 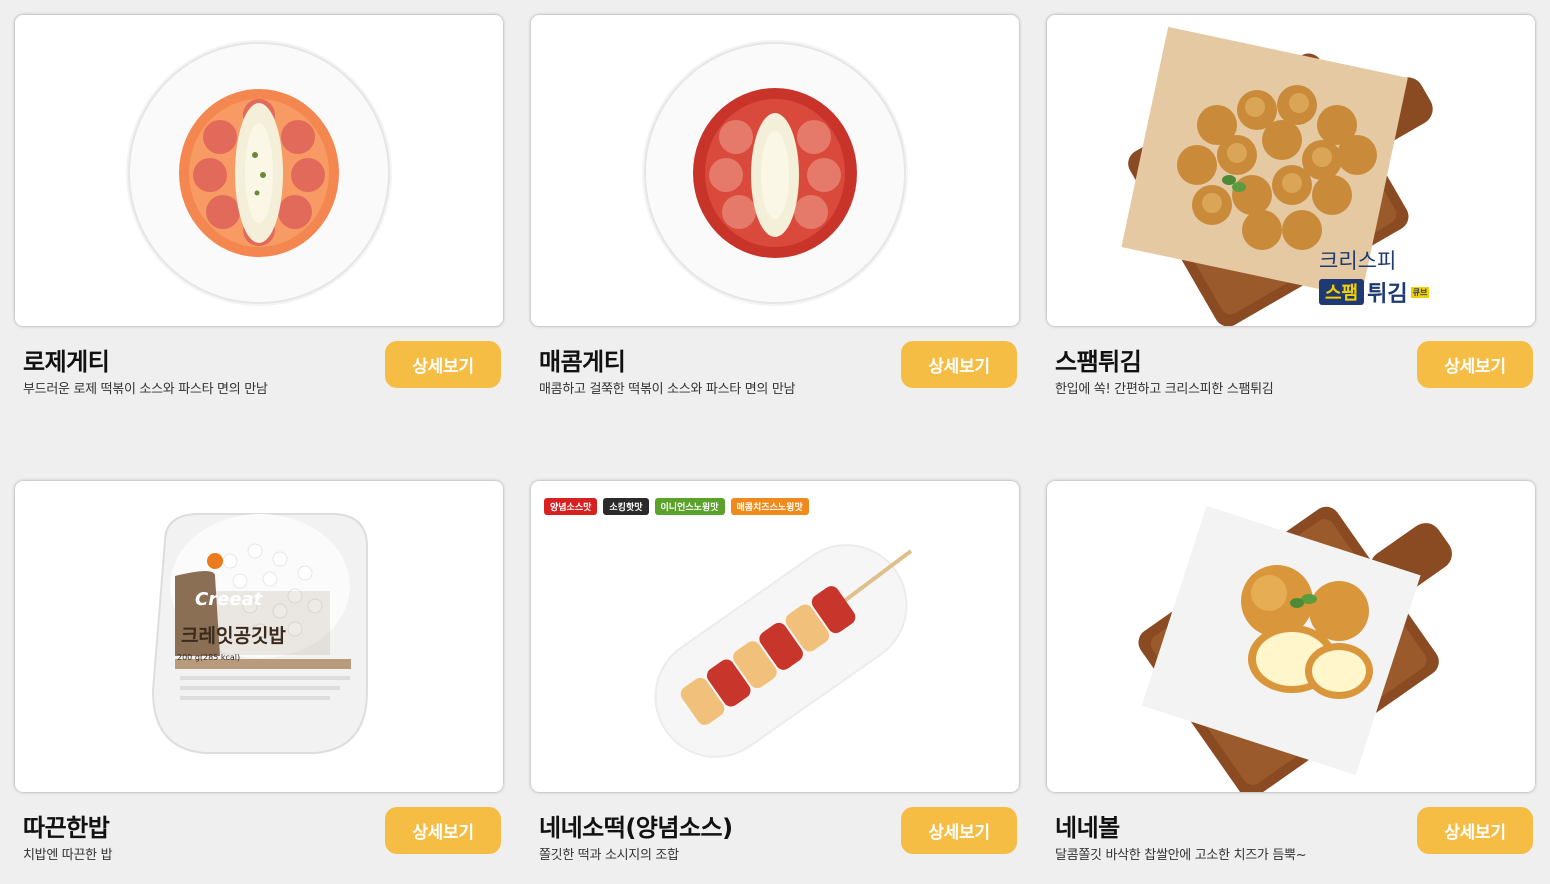 I want to click on product-card-maekom-getti: 매콤게티 매콤하고 걸쭉한 떡볶이 소스와 파스타 면의 만남 상세보기, so click(x=775, y=207).